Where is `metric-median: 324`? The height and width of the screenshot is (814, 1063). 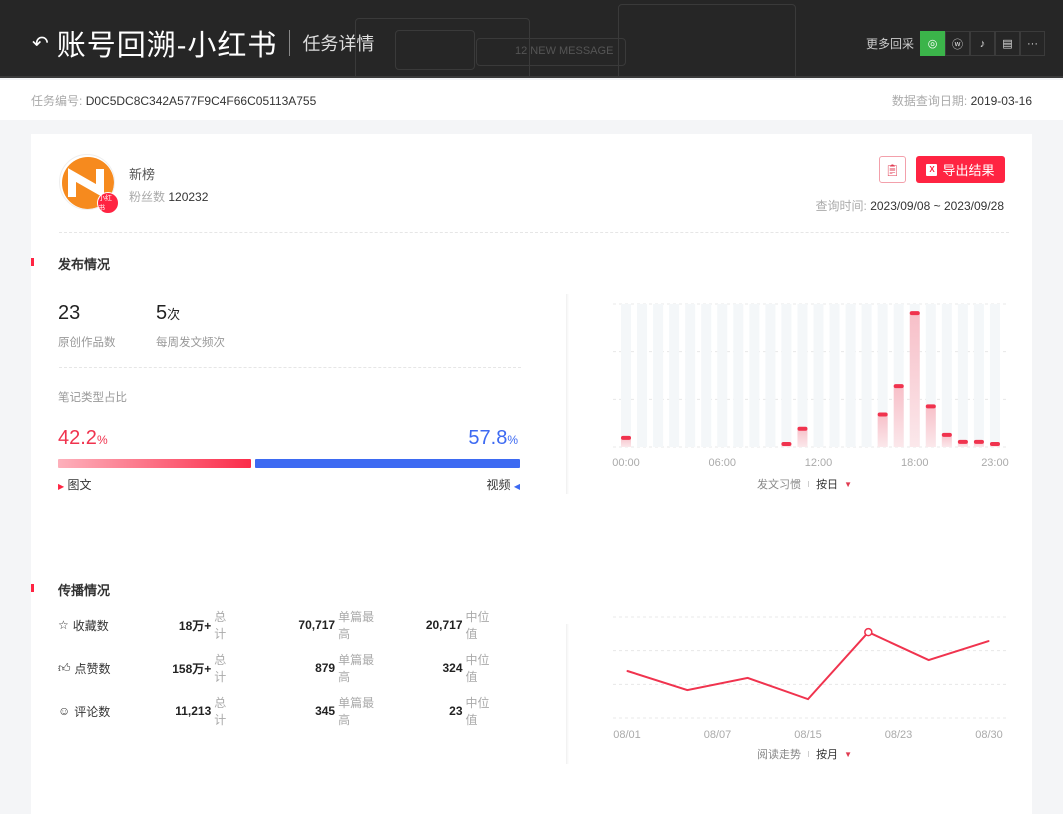
metric-median: 324 is located at coordinates (421, 668).